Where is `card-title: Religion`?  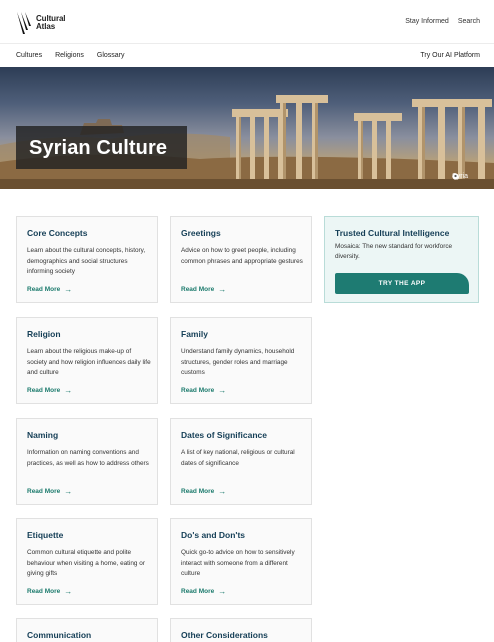 card-title: Religion is located at coordinates (44, 334).